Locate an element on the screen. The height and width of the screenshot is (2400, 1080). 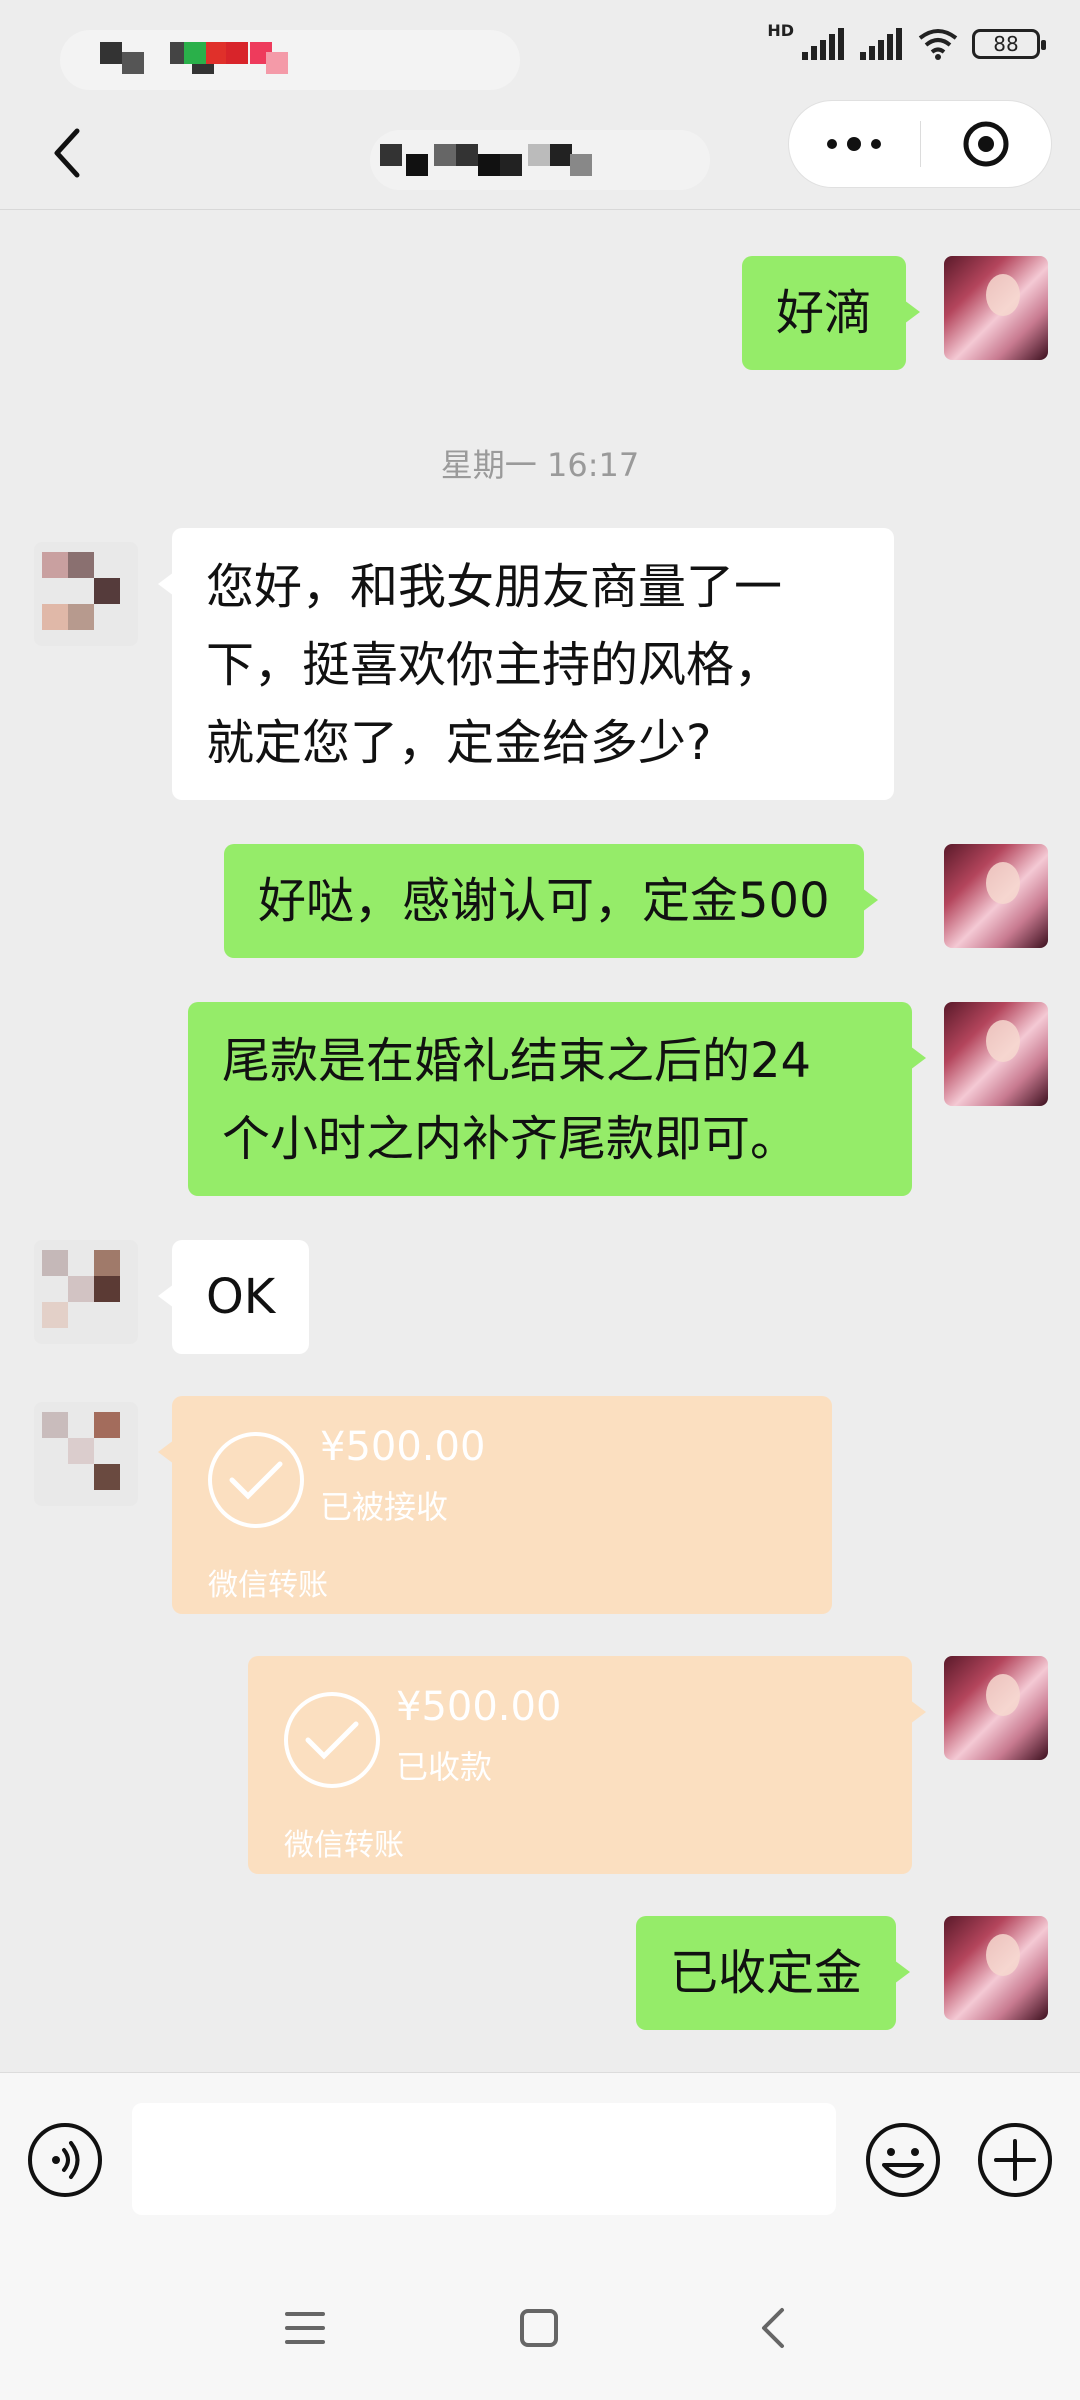
hd-label: HD is located at coordinates (780, 30).